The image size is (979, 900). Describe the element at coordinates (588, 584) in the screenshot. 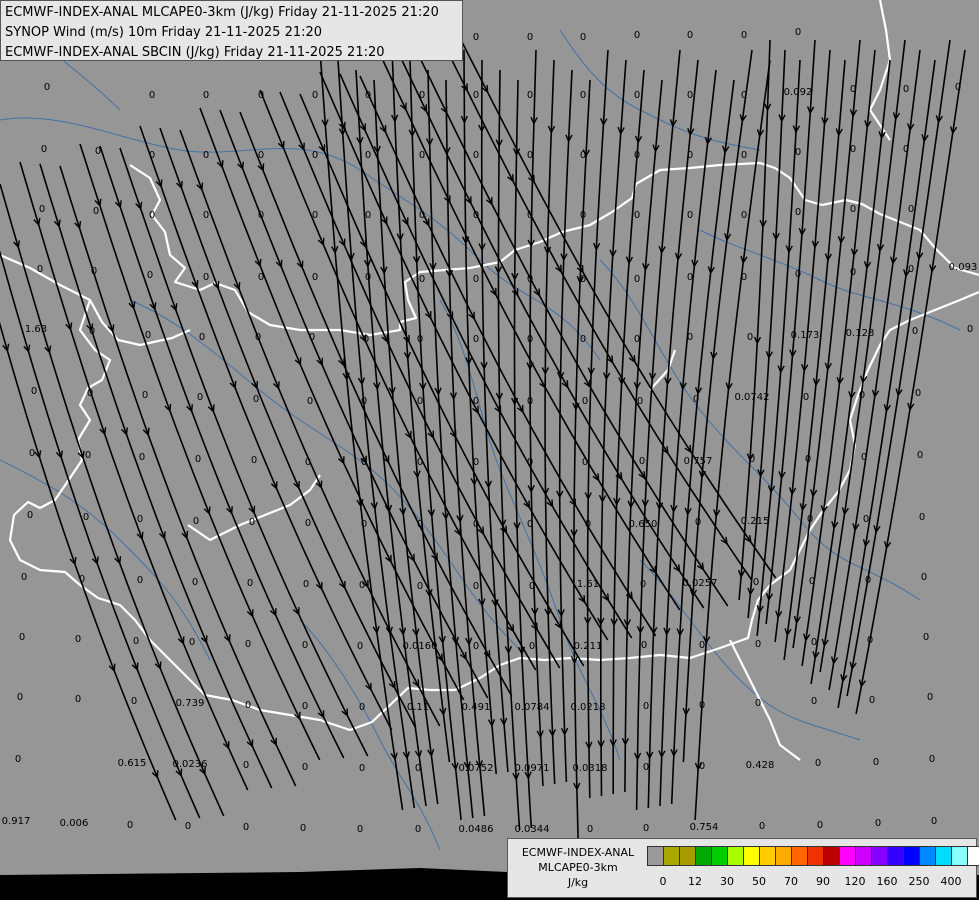

I see `cape-value: 1.61` at that location.